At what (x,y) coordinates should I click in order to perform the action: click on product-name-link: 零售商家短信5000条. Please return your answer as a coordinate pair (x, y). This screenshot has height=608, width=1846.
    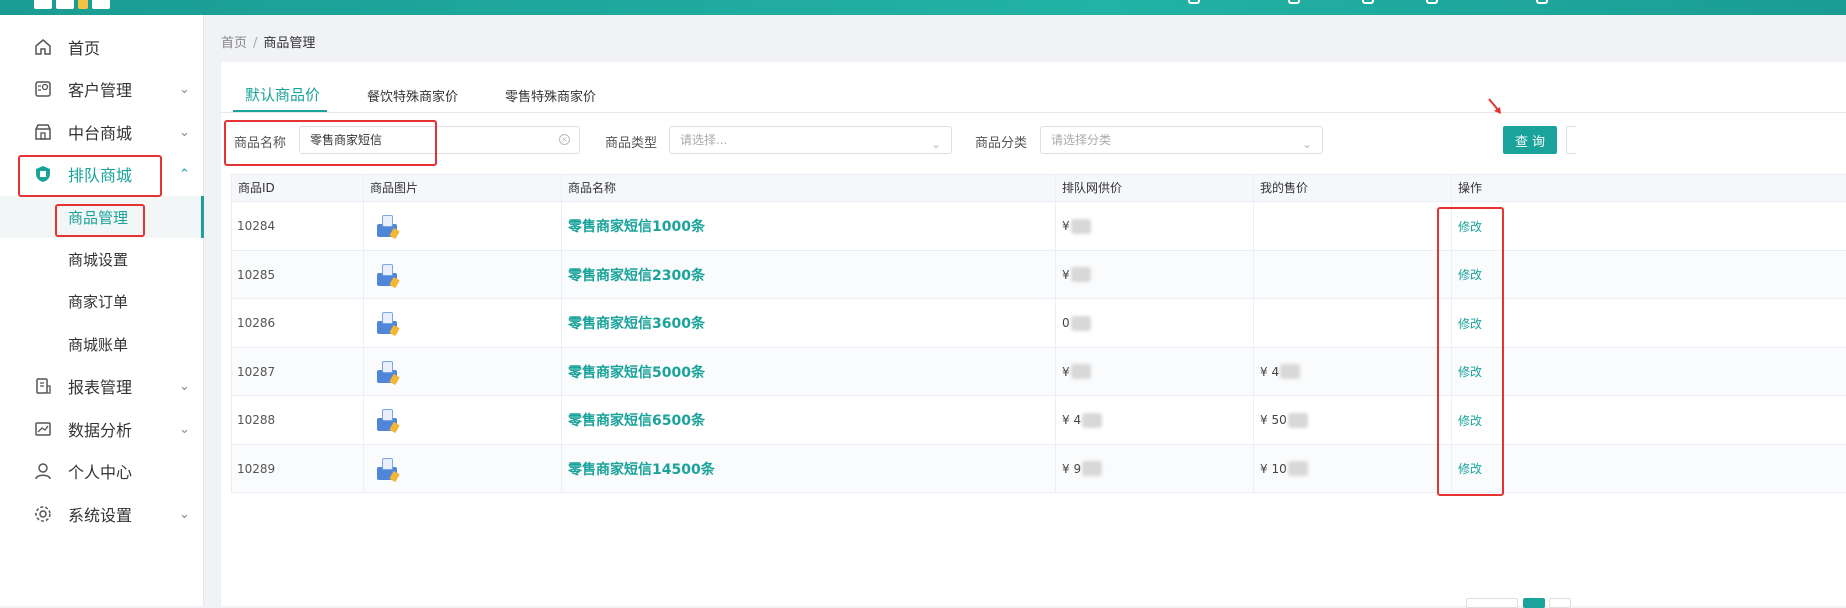
    Looking at the image, I should click on (636, 372).